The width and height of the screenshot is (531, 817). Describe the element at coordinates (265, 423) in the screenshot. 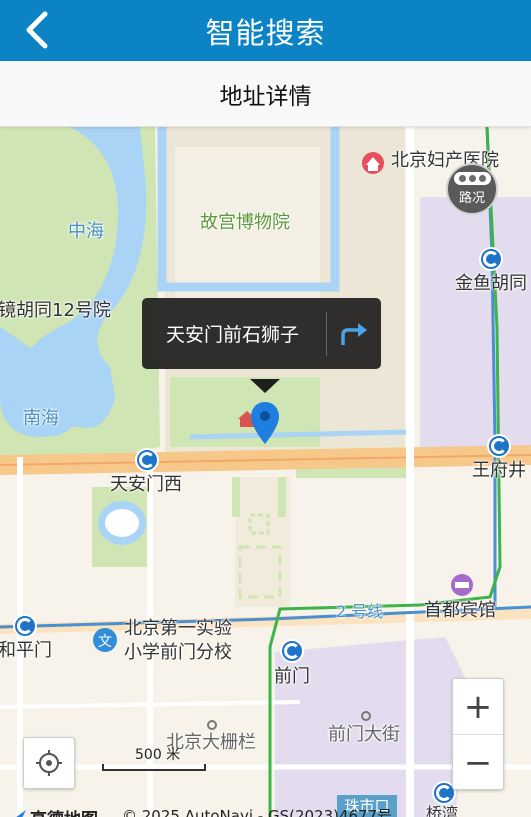

I see `location-pin-icon` at that location.